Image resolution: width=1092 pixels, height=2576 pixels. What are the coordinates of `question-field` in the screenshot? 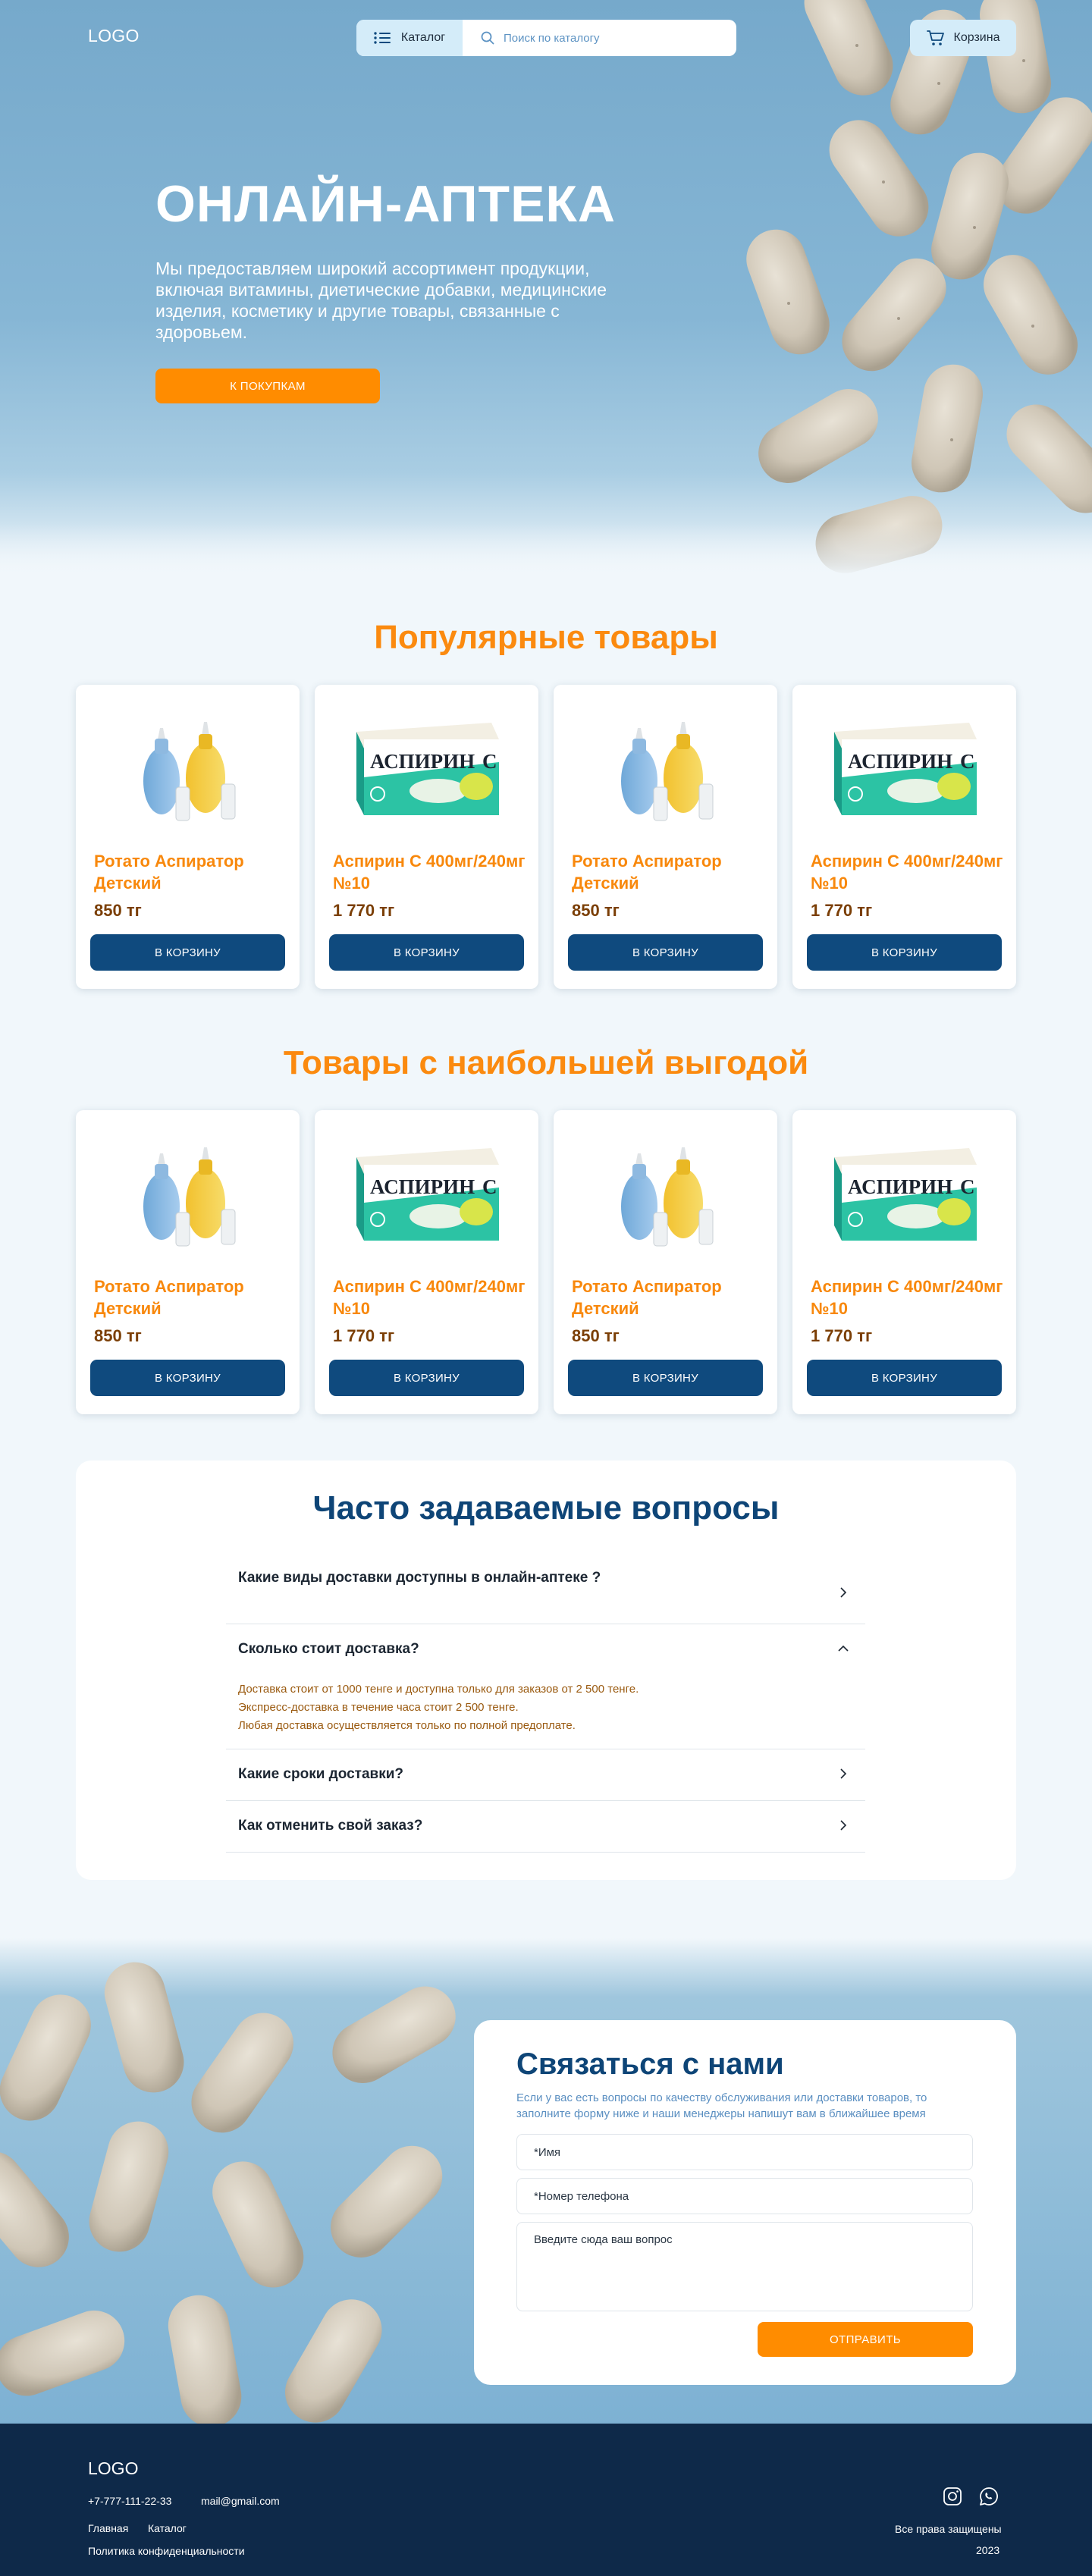 It's located at (744, 2266).